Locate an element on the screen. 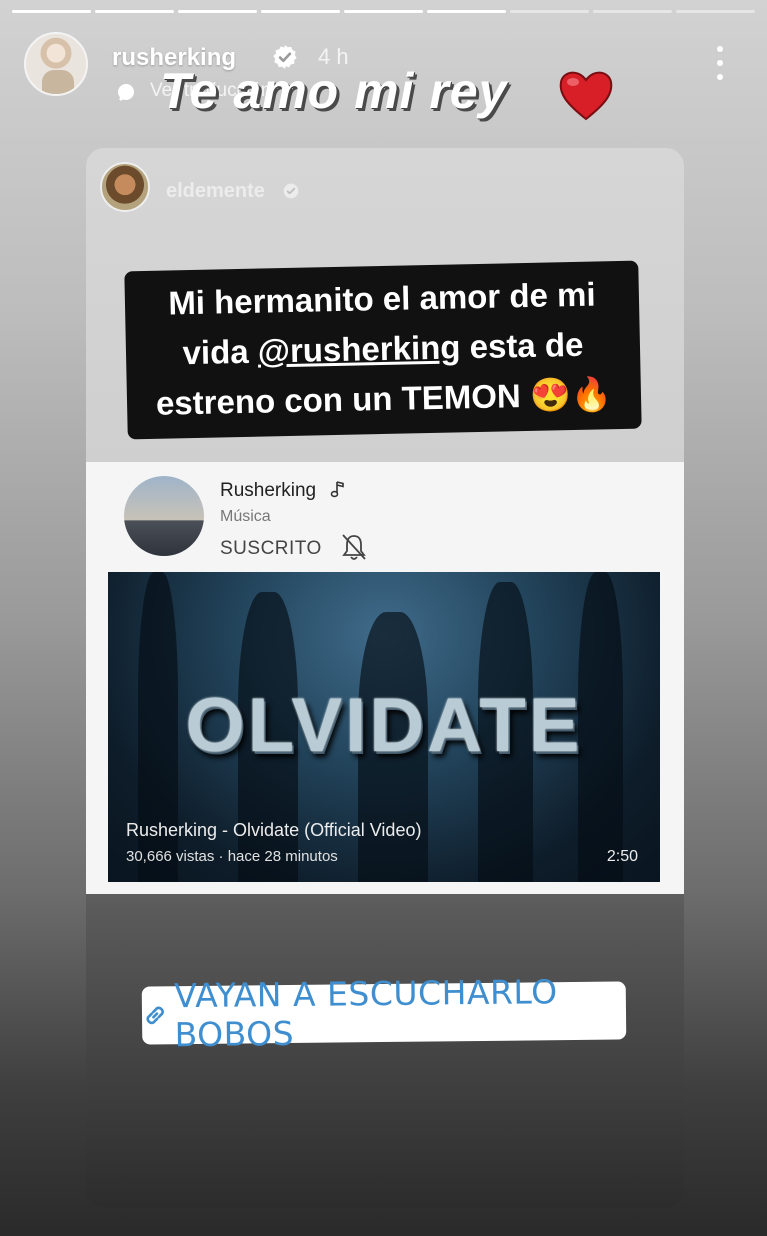  story-caption-text: Te amo mi rey is located at coordinates (334, 91).